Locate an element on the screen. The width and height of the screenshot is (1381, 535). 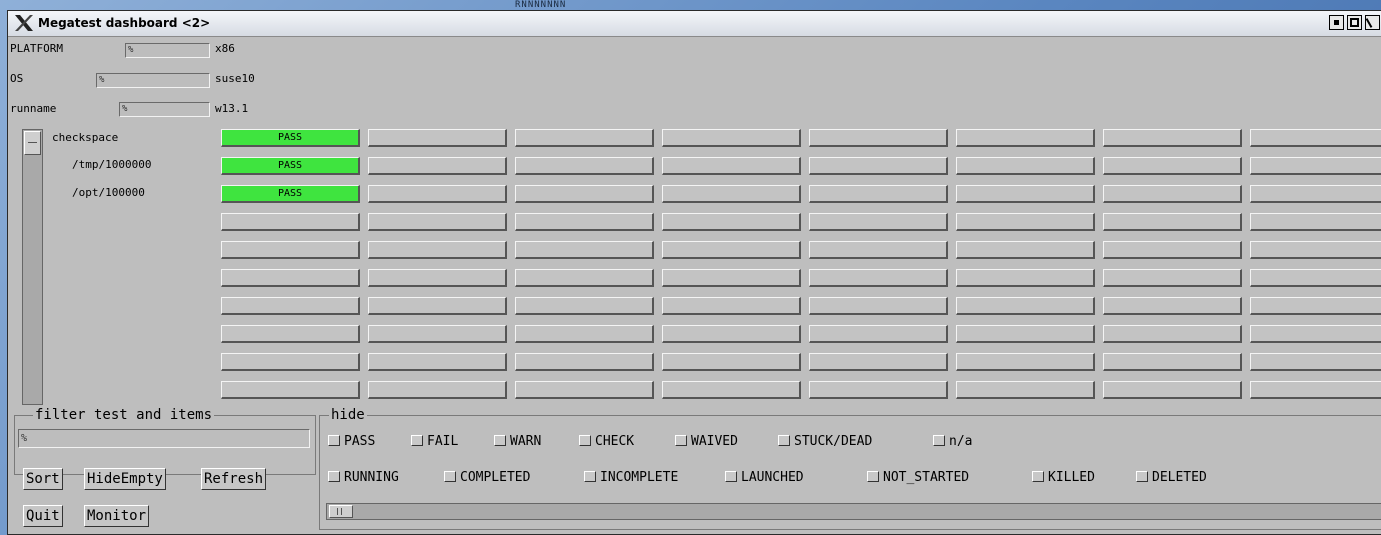
quit-button: Quit is located at coordinates (43, 516).